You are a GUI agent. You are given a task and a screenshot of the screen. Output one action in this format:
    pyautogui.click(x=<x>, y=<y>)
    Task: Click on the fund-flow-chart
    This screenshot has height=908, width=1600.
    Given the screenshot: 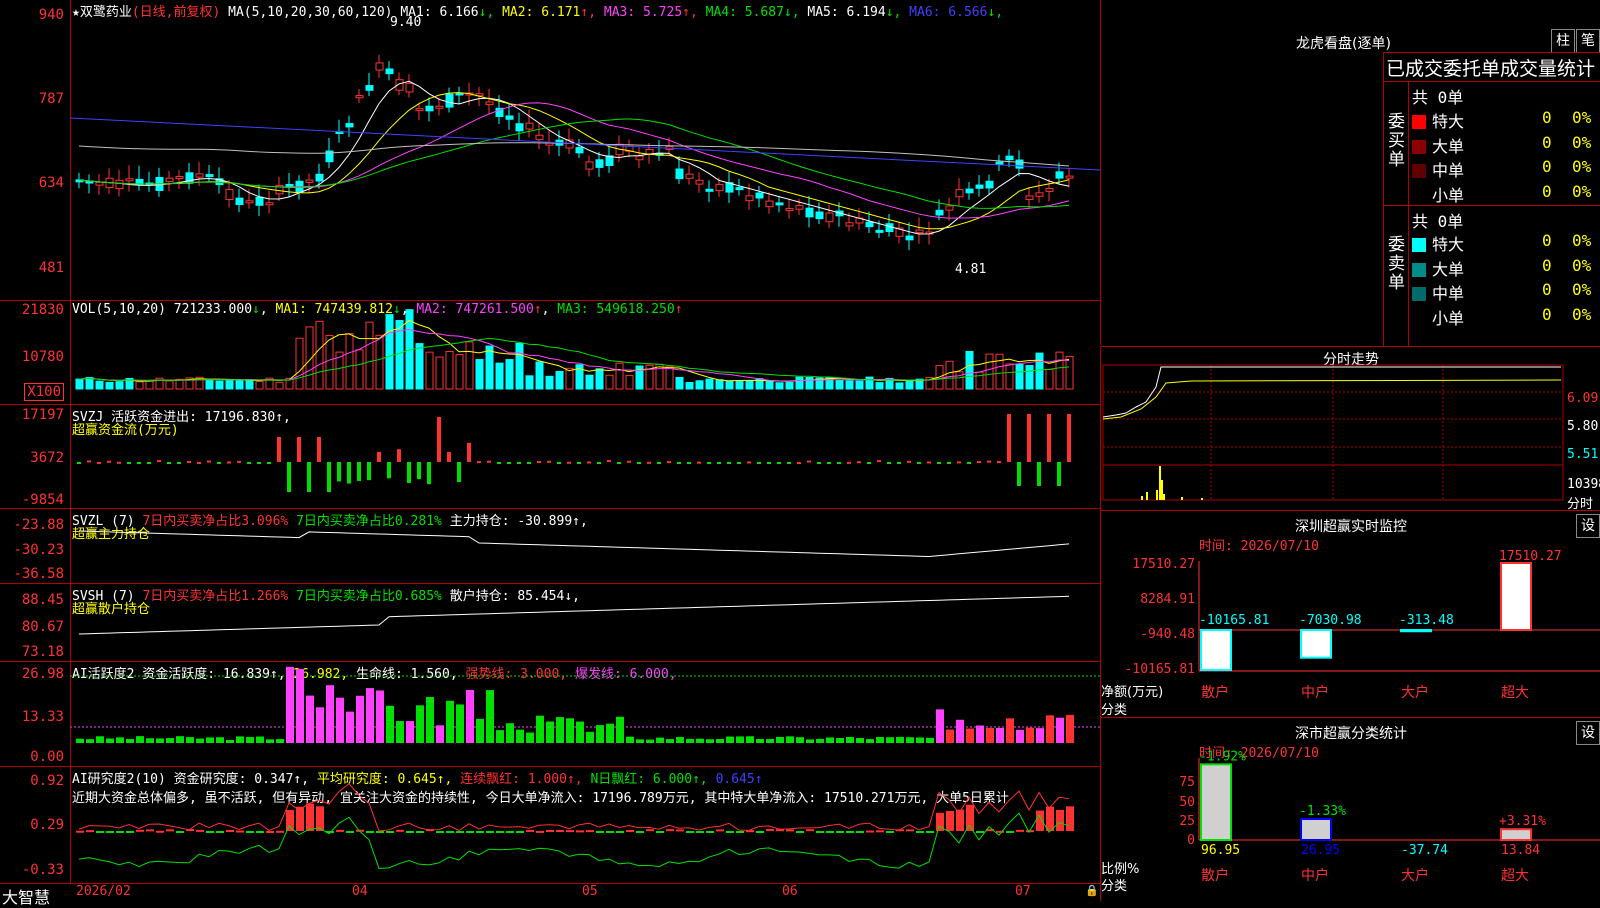 What is the action you would take?
    pyautogui.click(x=574, y=453)
    